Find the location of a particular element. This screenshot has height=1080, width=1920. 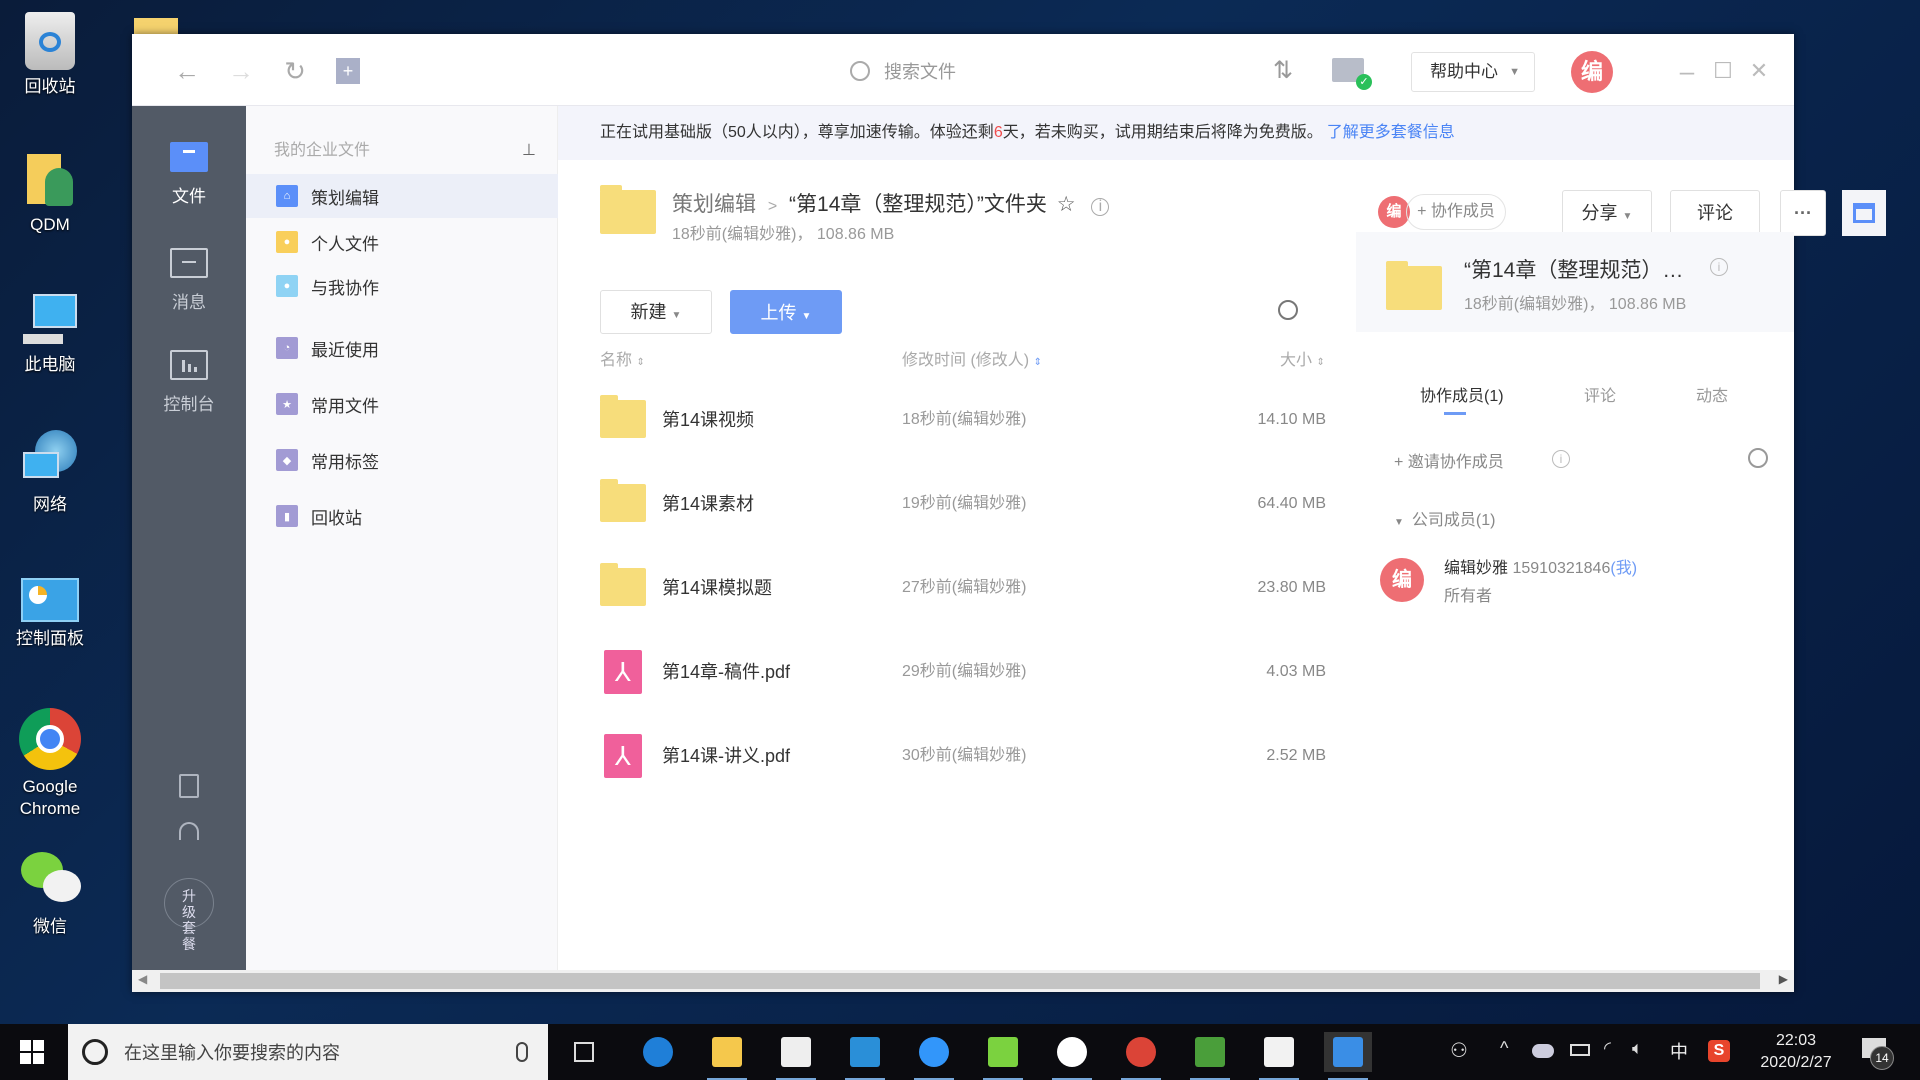

file-name: 第14课素材 is located at coordinates (708, 504).